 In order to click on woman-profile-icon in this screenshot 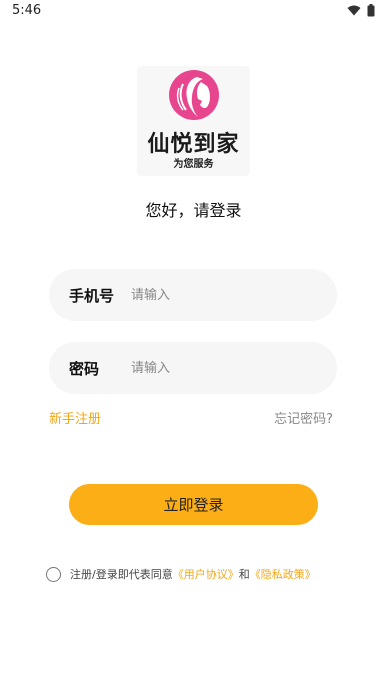, I will do `click(194, 95)`.